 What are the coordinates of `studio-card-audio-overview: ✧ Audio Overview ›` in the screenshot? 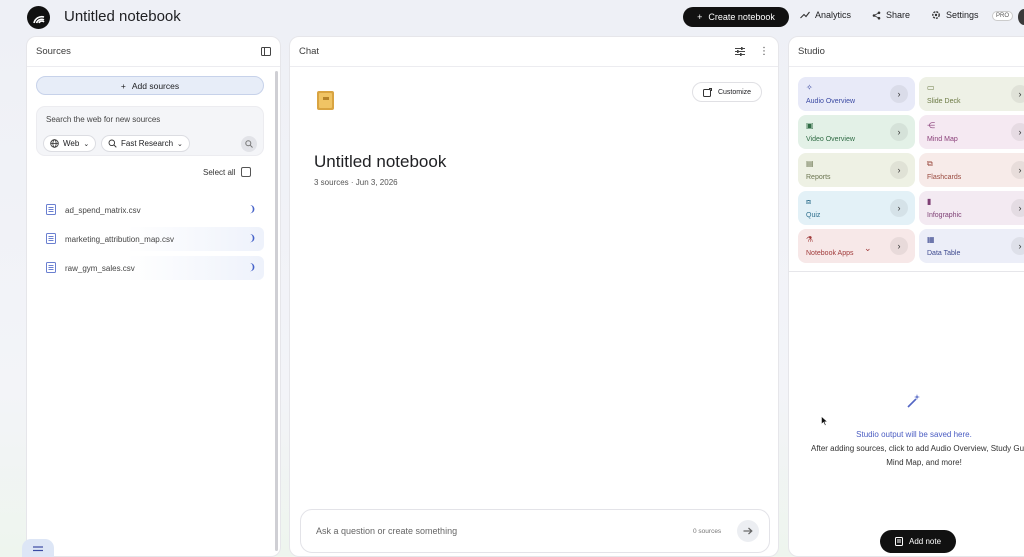 It's located at (856, 94).